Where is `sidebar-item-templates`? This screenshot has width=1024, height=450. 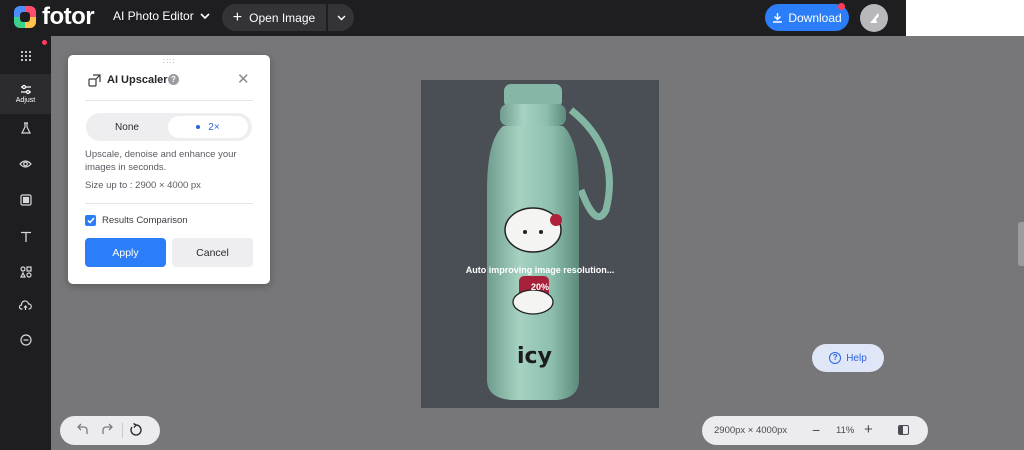
sidebar-item-templates is located at coordinates (25, 56).